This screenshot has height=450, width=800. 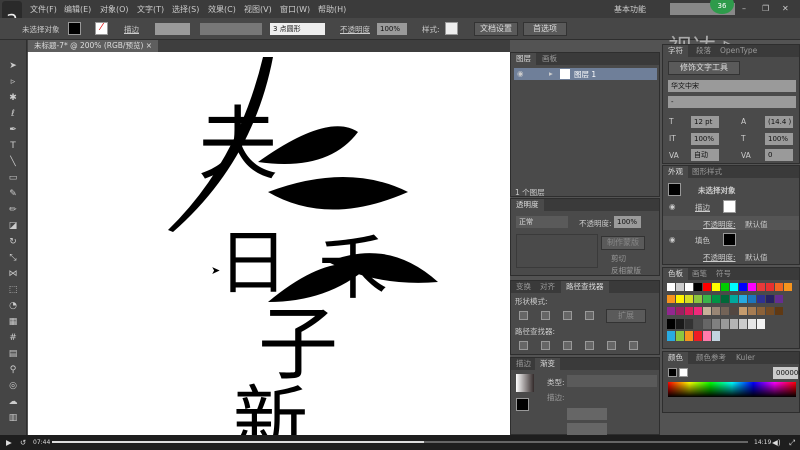 I want to click on free-transform-tool-icon: ⬚, so click(x=13, y=290).